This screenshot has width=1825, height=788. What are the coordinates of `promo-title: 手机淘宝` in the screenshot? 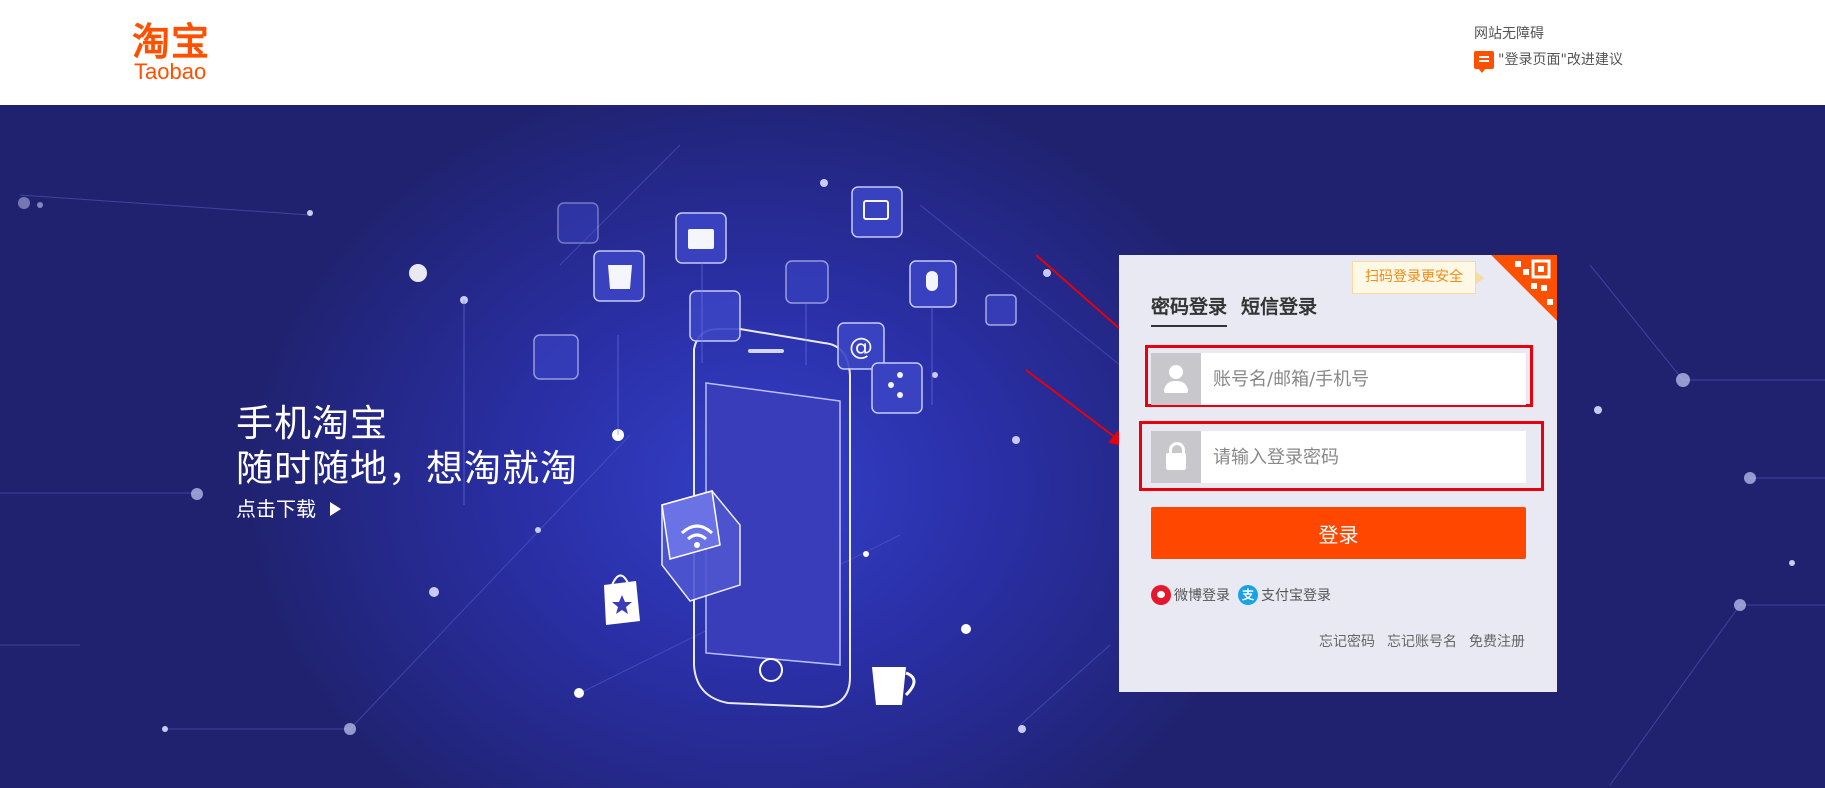 It's located at (312, 423).